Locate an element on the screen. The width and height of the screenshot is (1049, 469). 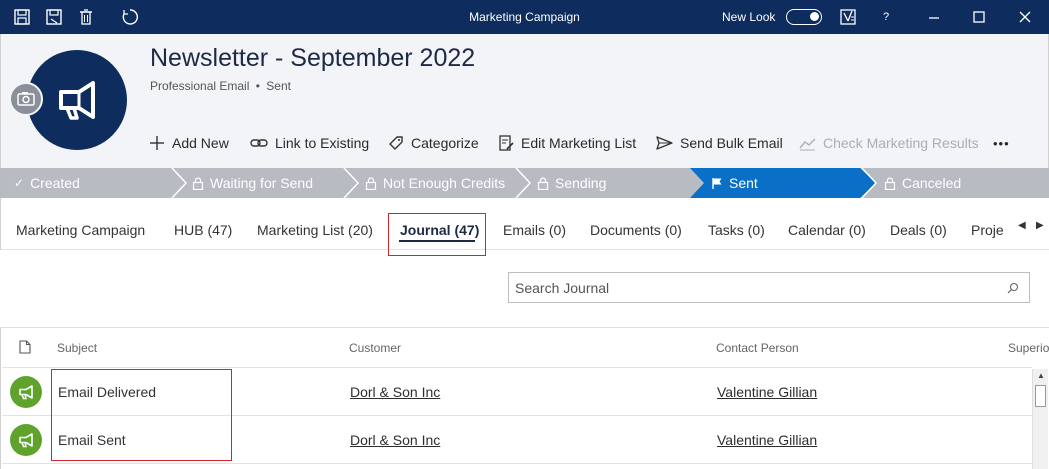
process-step-created: ✓ Created is located at coordinates (47, 183).